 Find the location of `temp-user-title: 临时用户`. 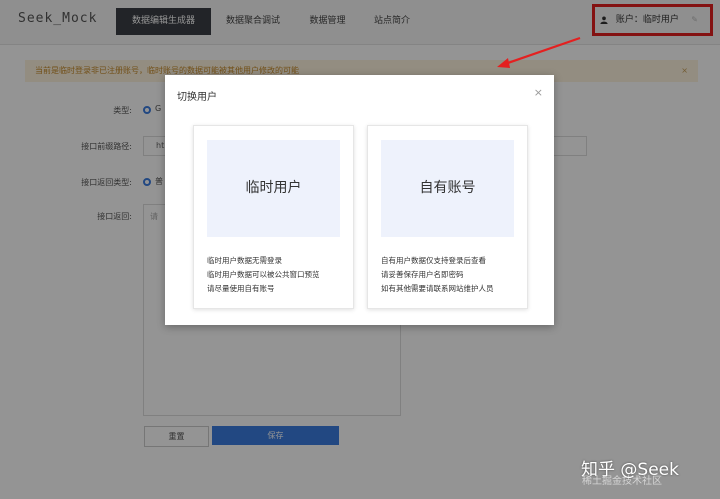

temp-user-title: 临时用户 is located at coordinates (273, 188).